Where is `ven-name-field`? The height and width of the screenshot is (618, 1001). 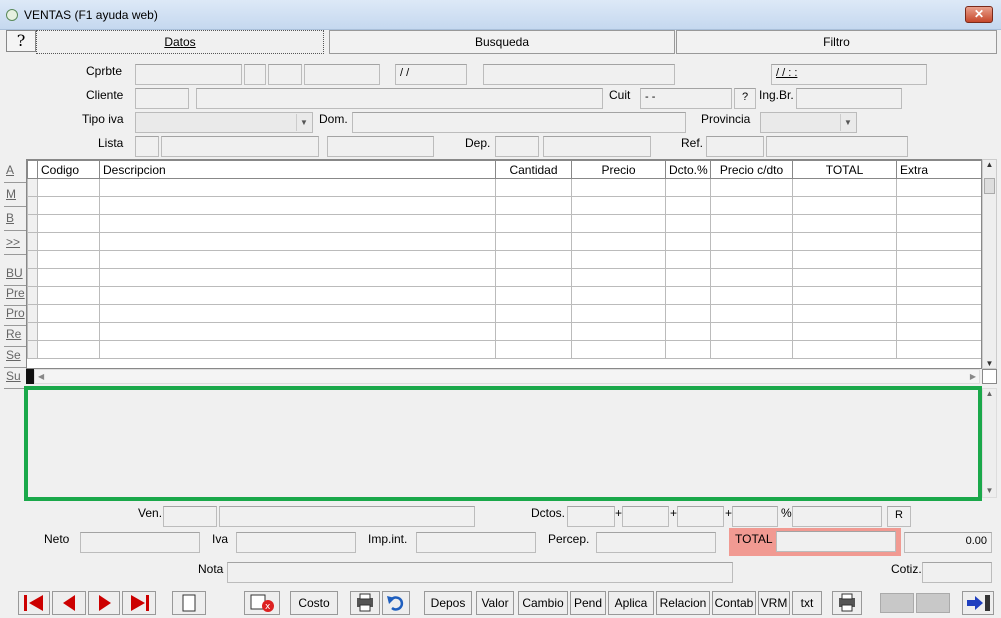 ven-name-field is located at coordinates (347, 516).